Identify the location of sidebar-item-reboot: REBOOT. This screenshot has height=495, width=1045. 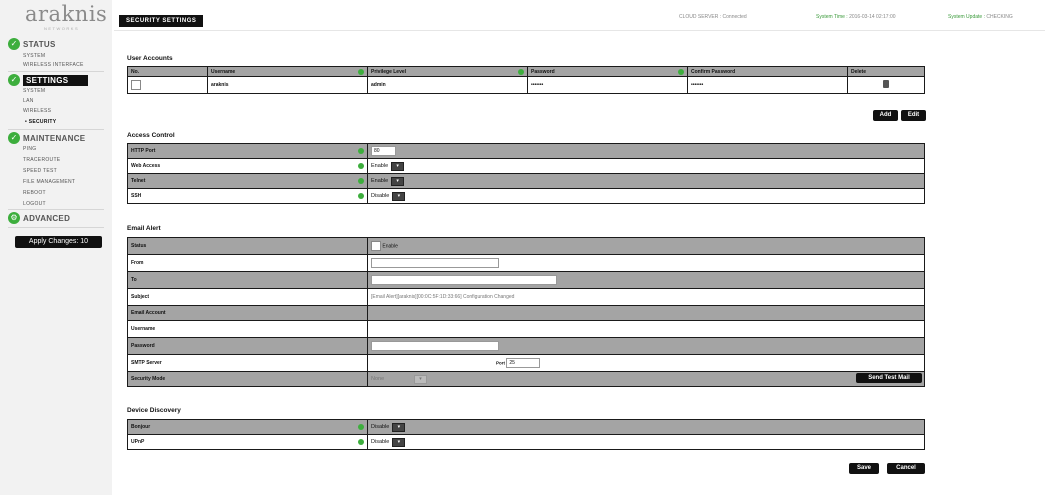
(34, 193).